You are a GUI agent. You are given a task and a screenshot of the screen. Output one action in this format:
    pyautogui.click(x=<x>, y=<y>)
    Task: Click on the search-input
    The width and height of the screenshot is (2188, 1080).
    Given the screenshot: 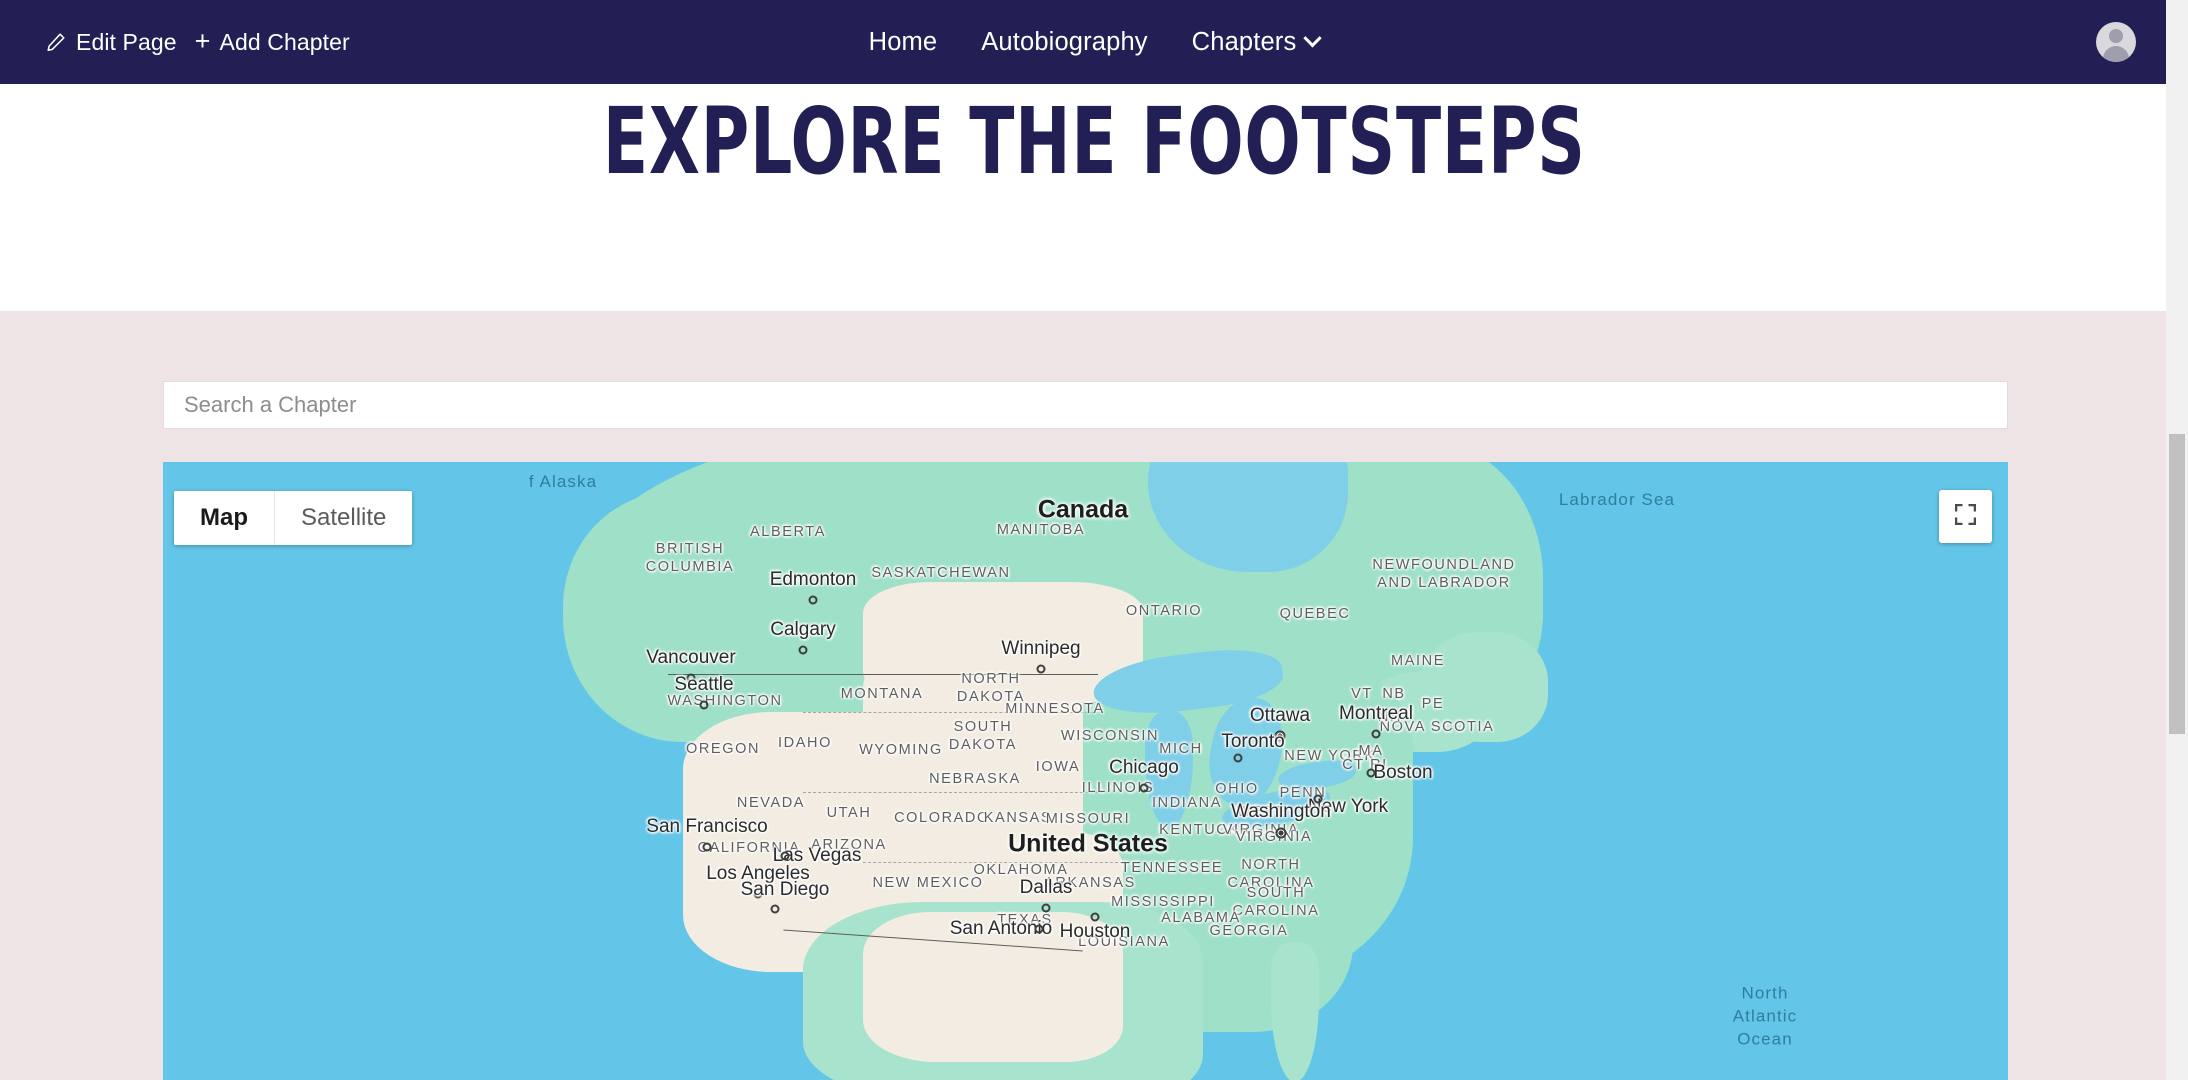 What is the action you would take?
    pyautogui.click(x=1085, y=405)
    